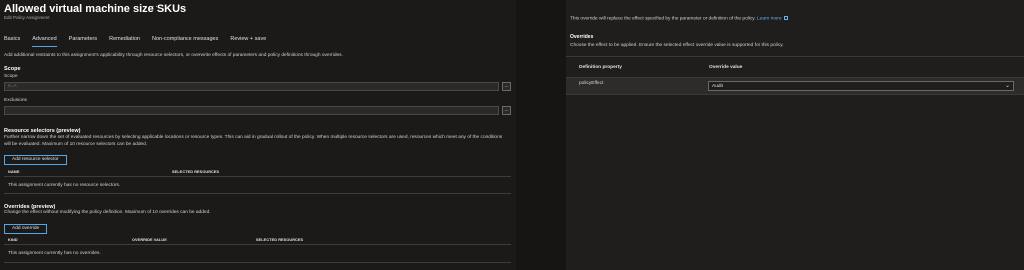 The image size is (1024, 270). Describe the element at coordinates (14, 172) in the screenshot. I see `column-header-name: NAME` at that location.